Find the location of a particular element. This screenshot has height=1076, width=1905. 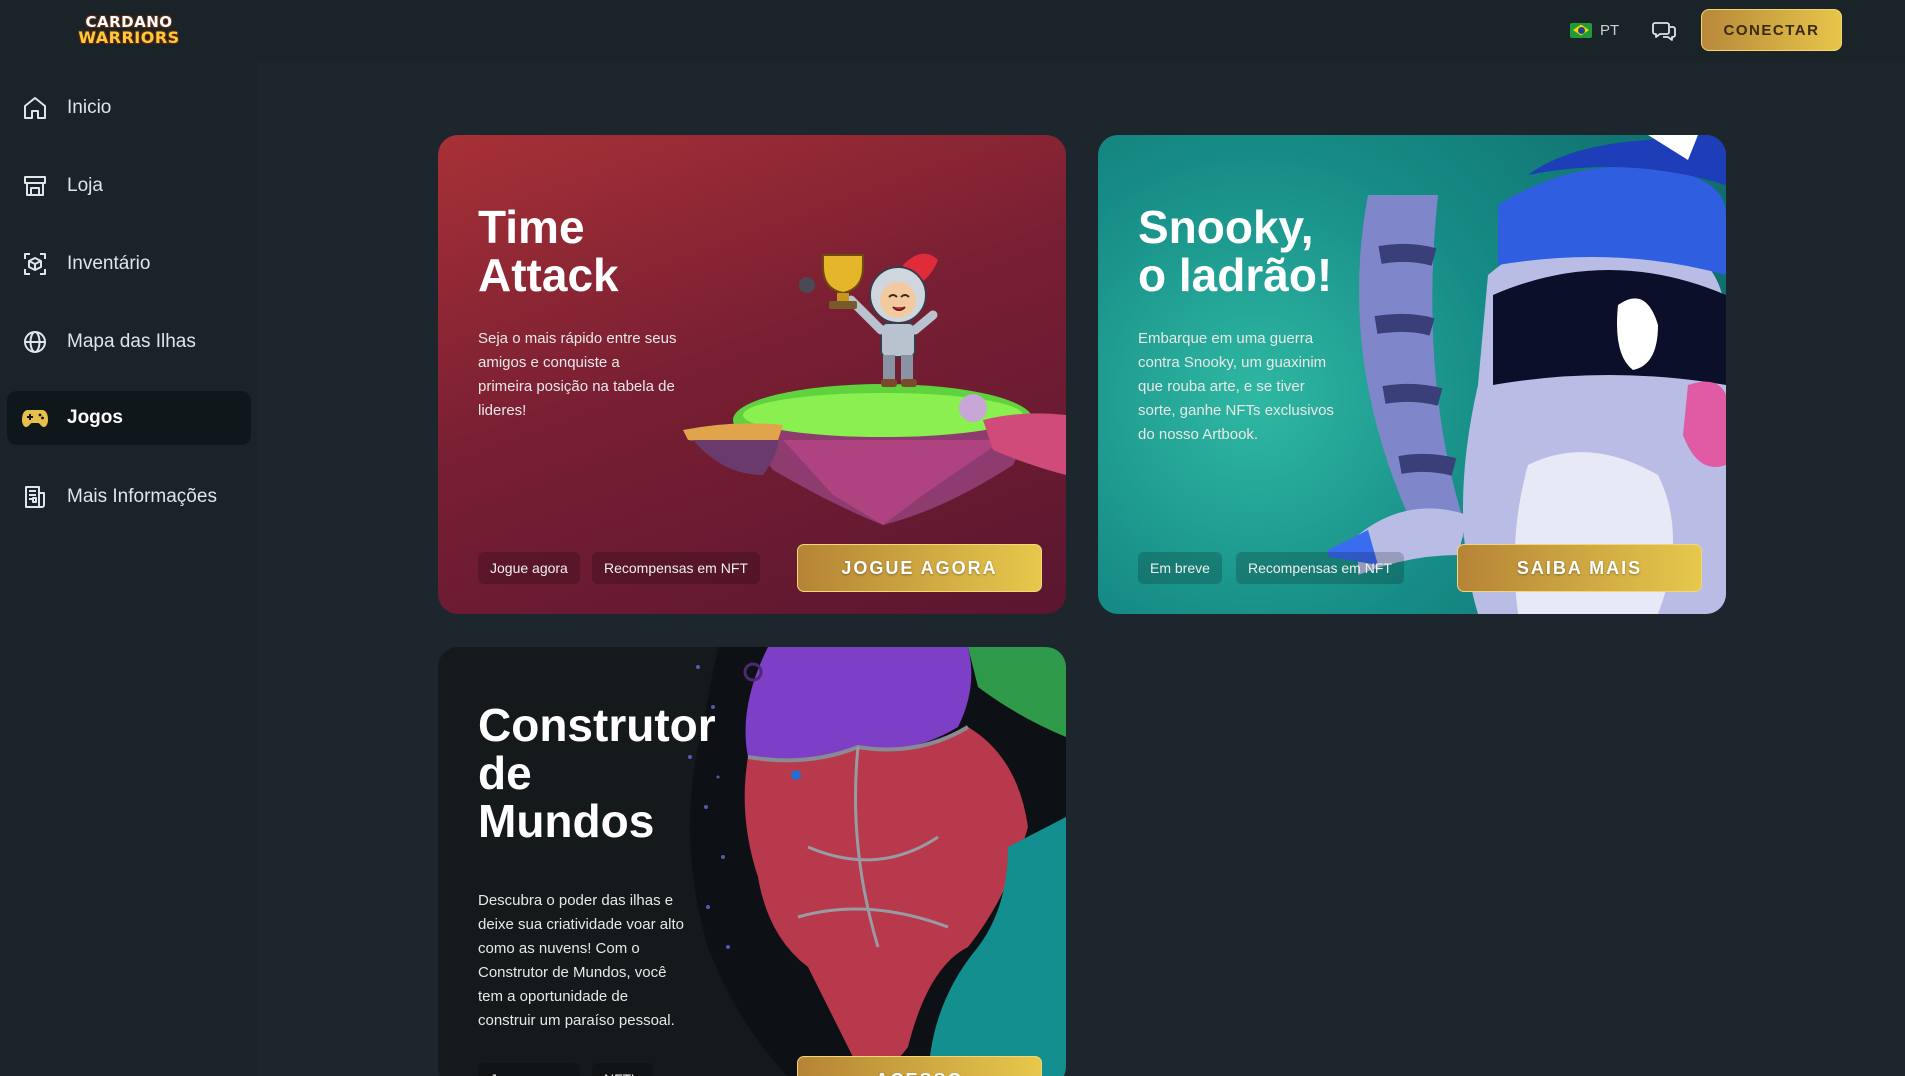

sidebar-item-inicio: Inicio is located at coordinates (129, 108).